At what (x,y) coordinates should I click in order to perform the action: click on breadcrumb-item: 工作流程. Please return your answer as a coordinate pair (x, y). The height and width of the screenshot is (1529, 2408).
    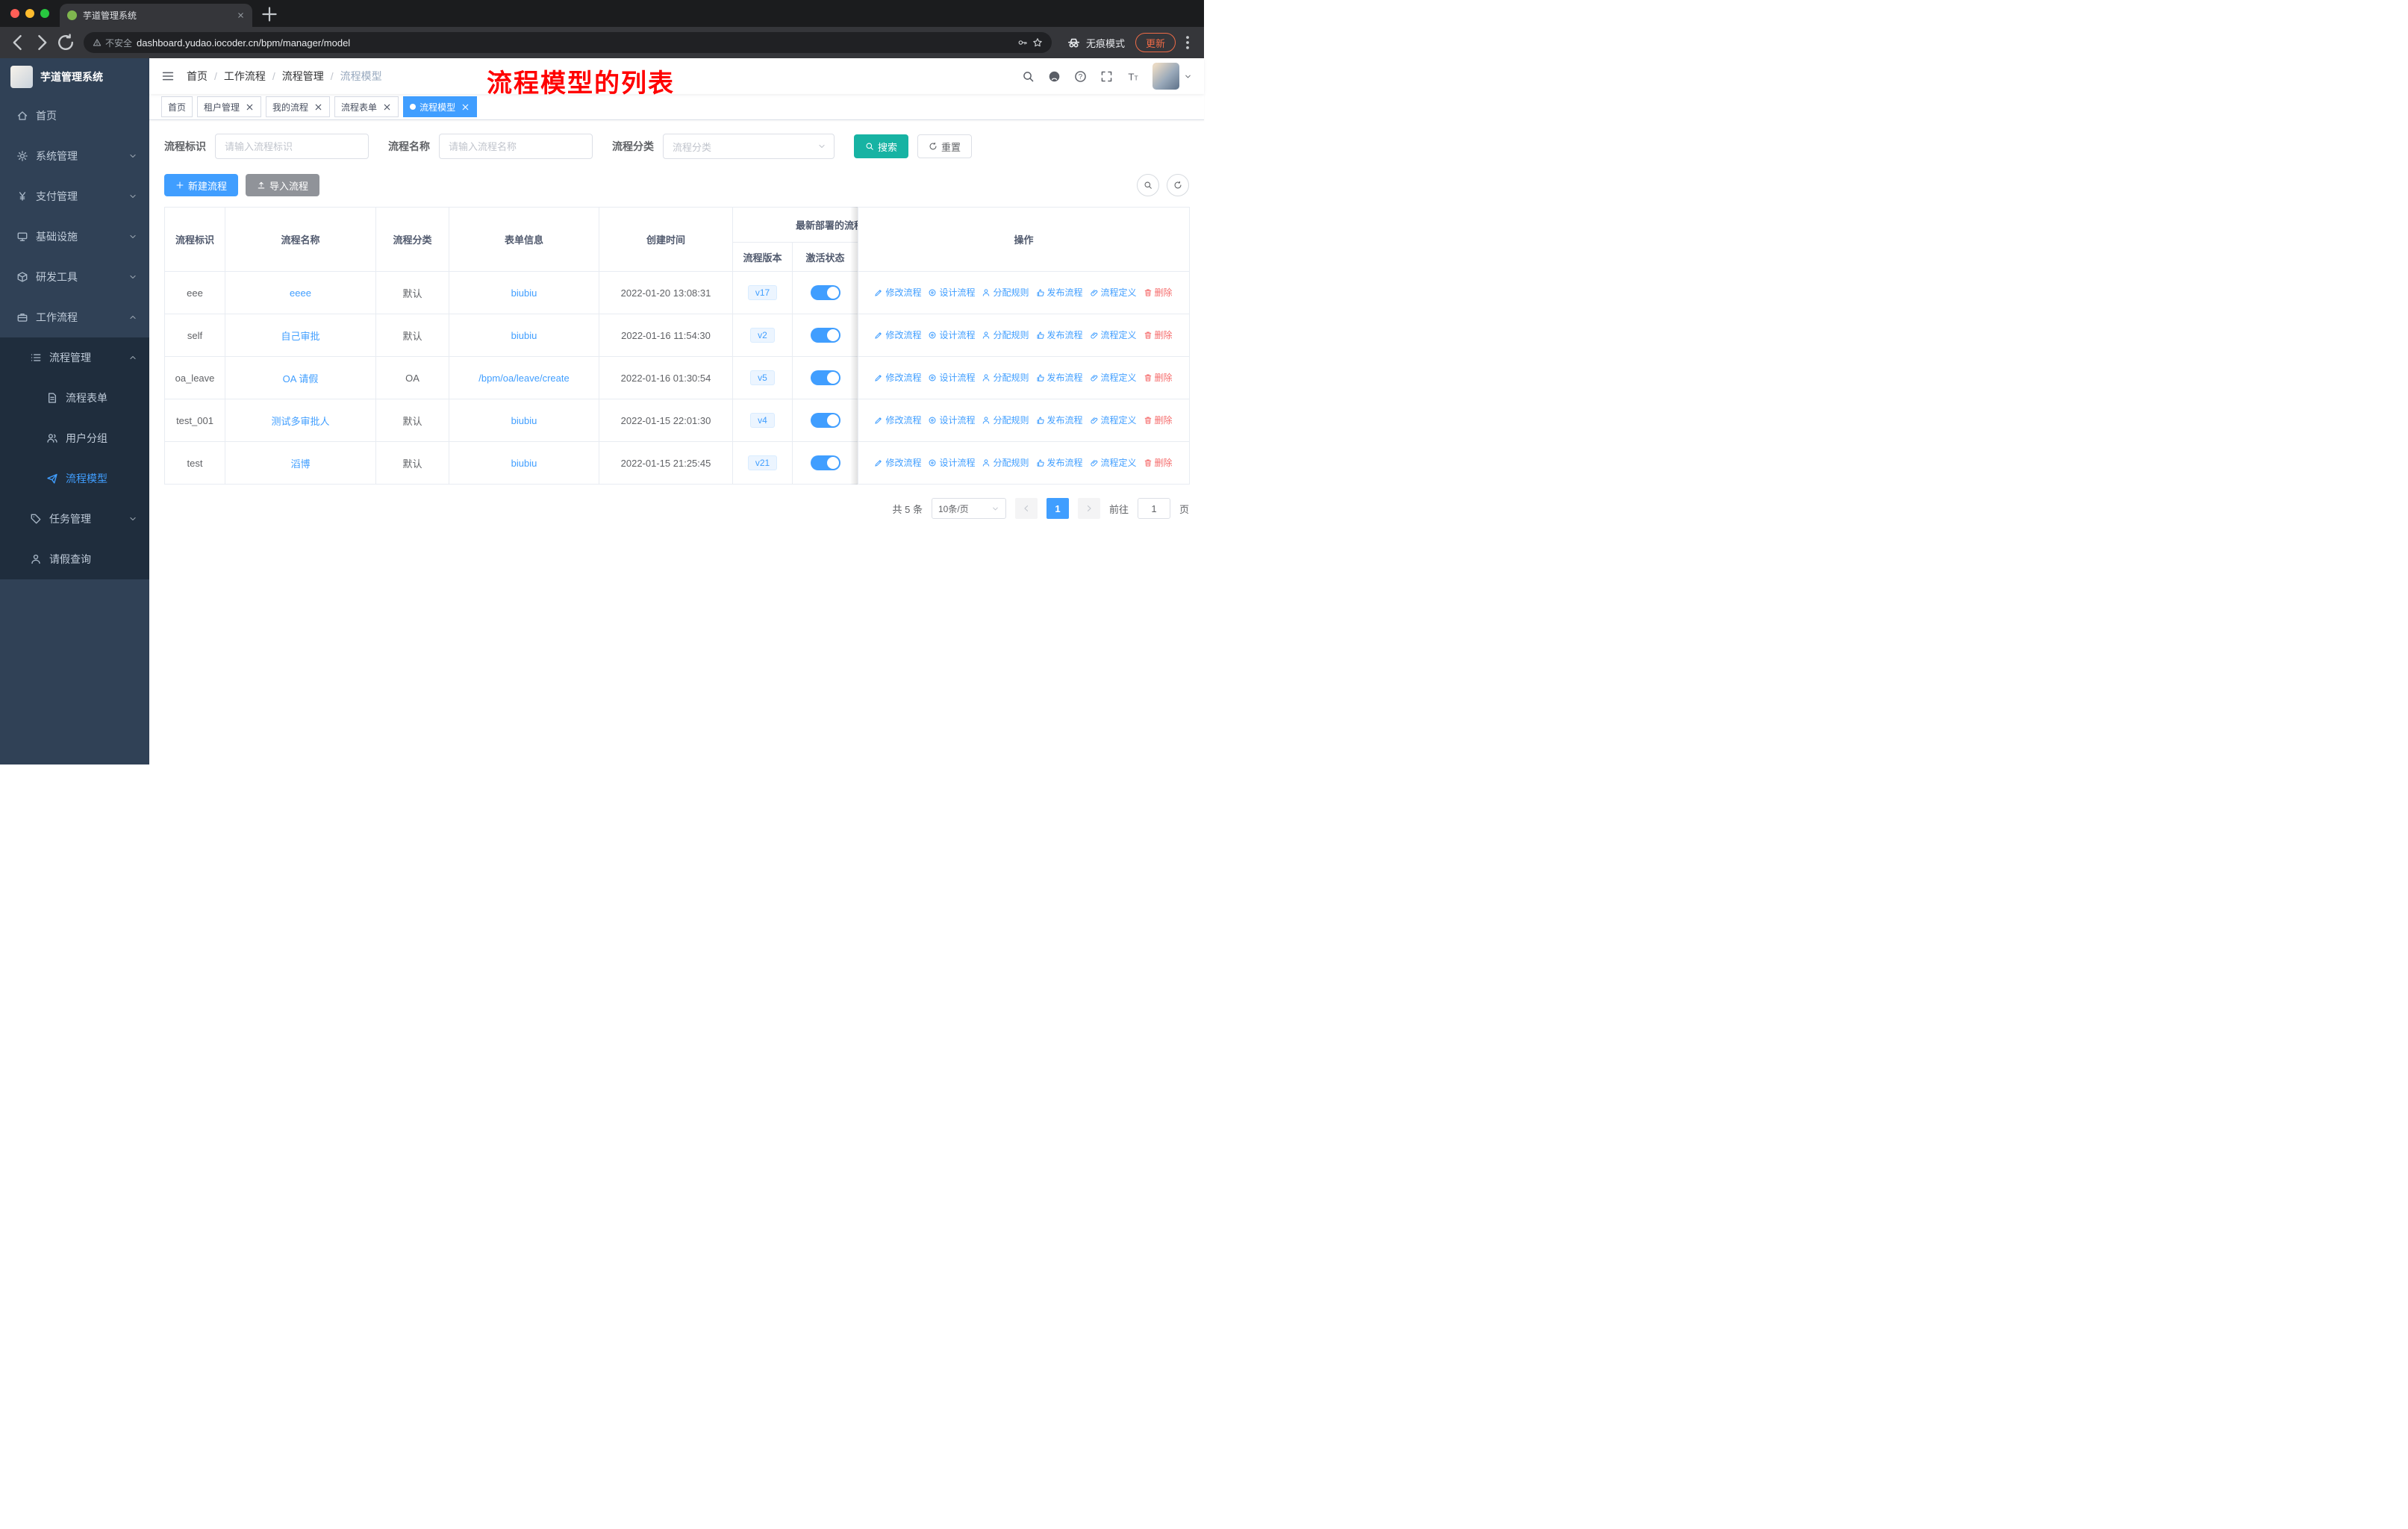
    Looking at the image, I should click on (245, 77).